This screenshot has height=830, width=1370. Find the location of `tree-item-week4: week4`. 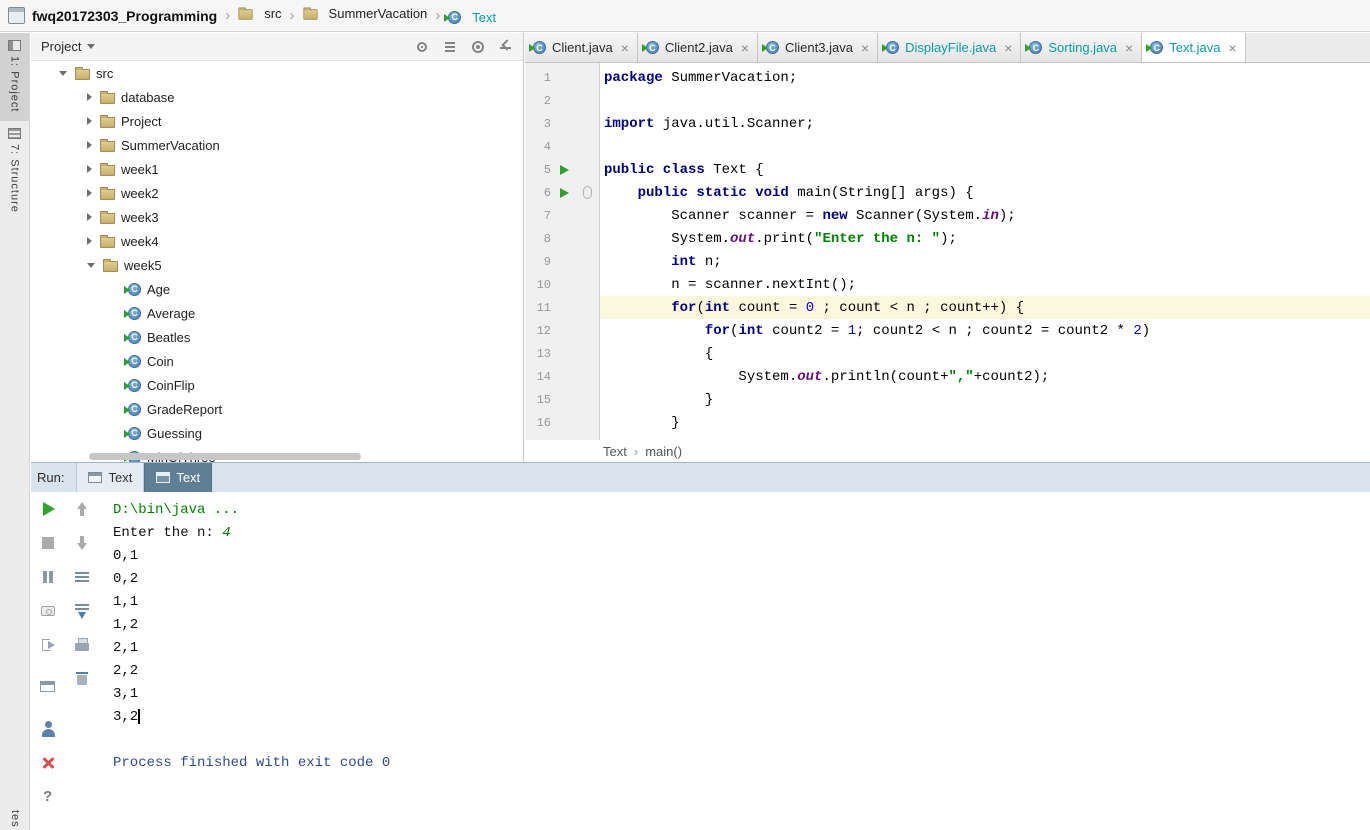

tree-item-week4: week4 is located at coordinates (277, 241).